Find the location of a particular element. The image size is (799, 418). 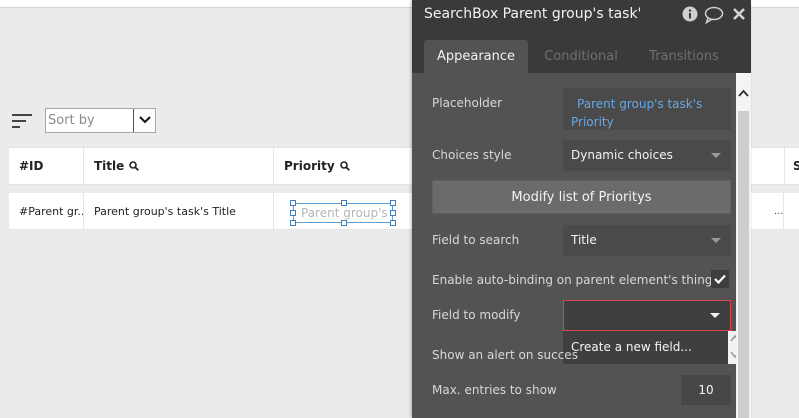

placeholder-input: Parent group's task's Priority is located at coordinates (647, 109).